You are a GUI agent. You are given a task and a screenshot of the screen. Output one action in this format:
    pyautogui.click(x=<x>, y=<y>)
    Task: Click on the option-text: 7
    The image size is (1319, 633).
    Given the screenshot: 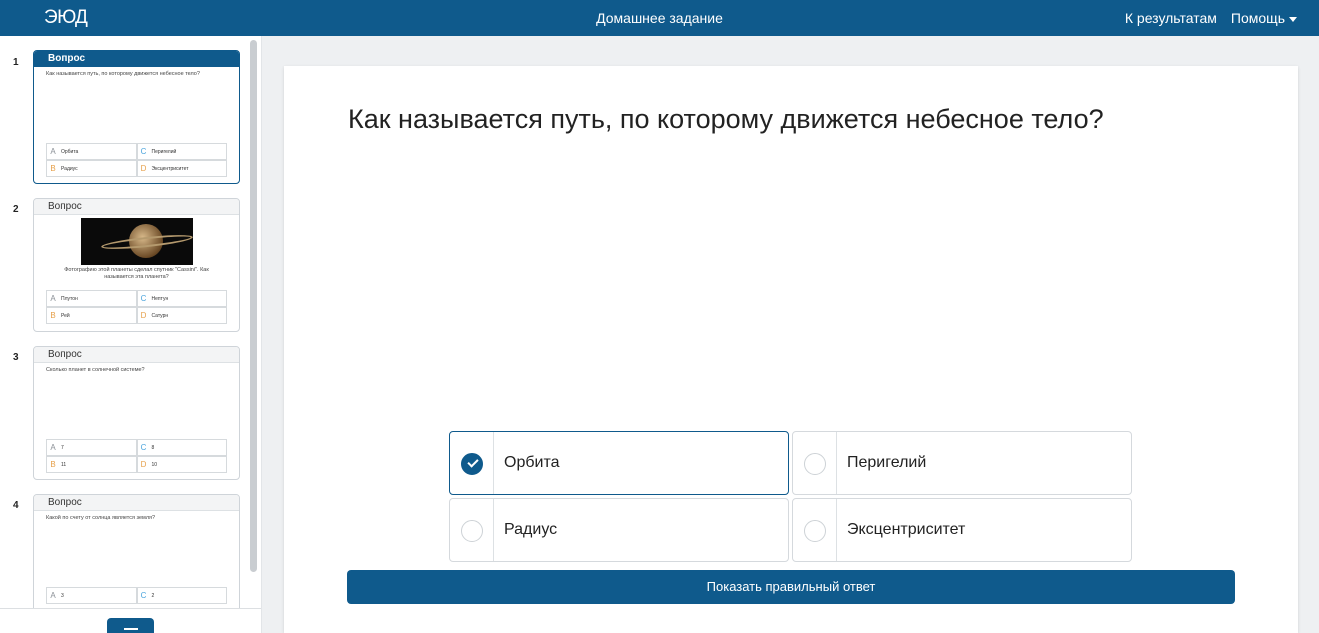 What is the action you would take?
    pyautogui.click(x=62, y=447)
    